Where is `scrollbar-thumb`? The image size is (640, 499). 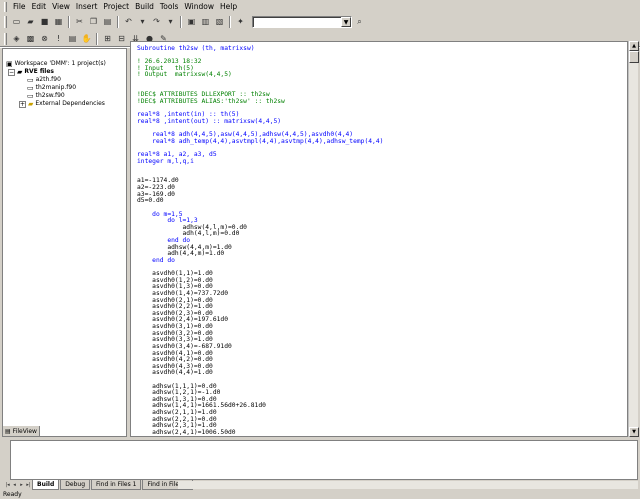 scrollbar-thumb is located at coordinates (634, 57).